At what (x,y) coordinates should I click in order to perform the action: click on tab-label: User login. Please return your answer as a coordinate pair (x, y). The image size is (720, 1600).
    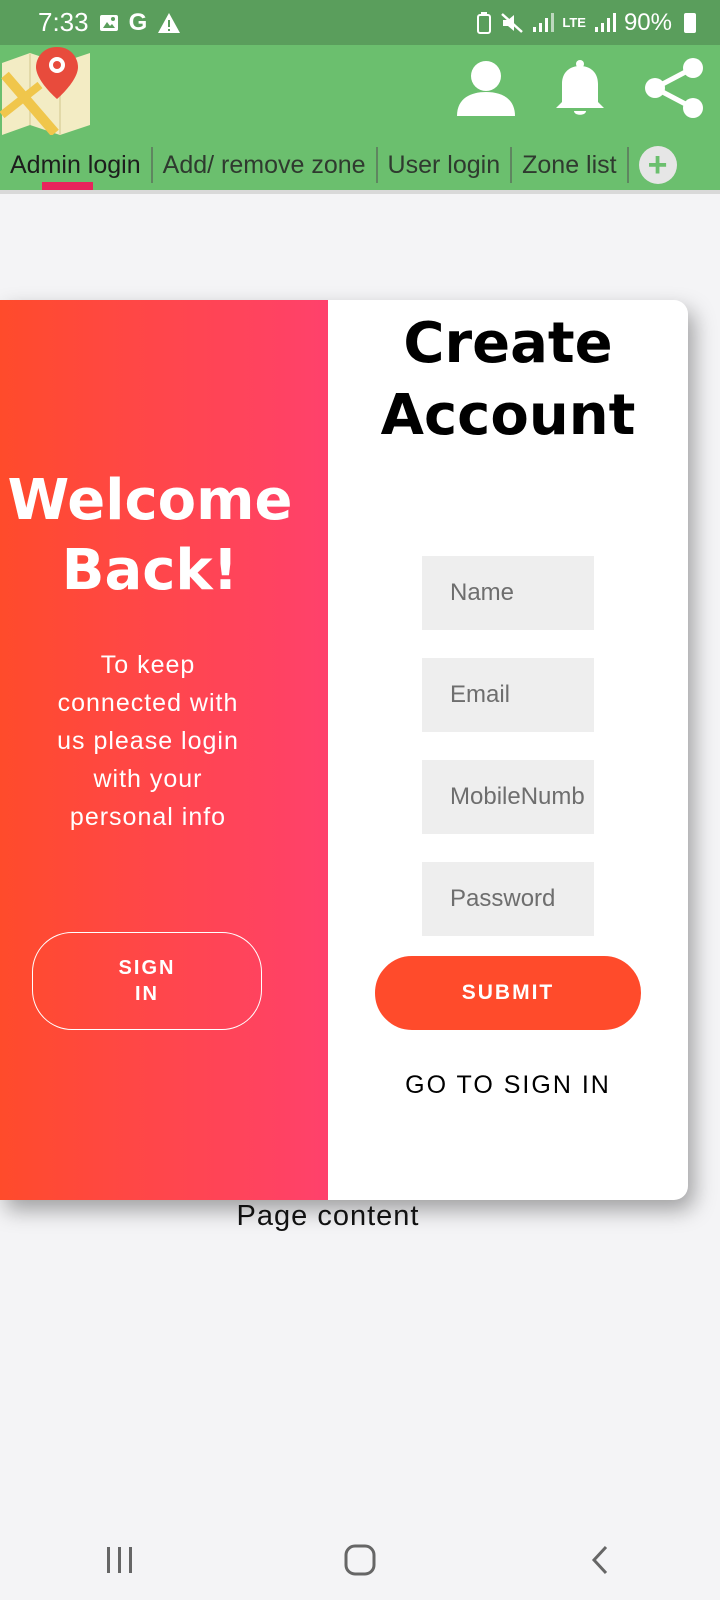
    Looking at the image, I should click on (444, 164).